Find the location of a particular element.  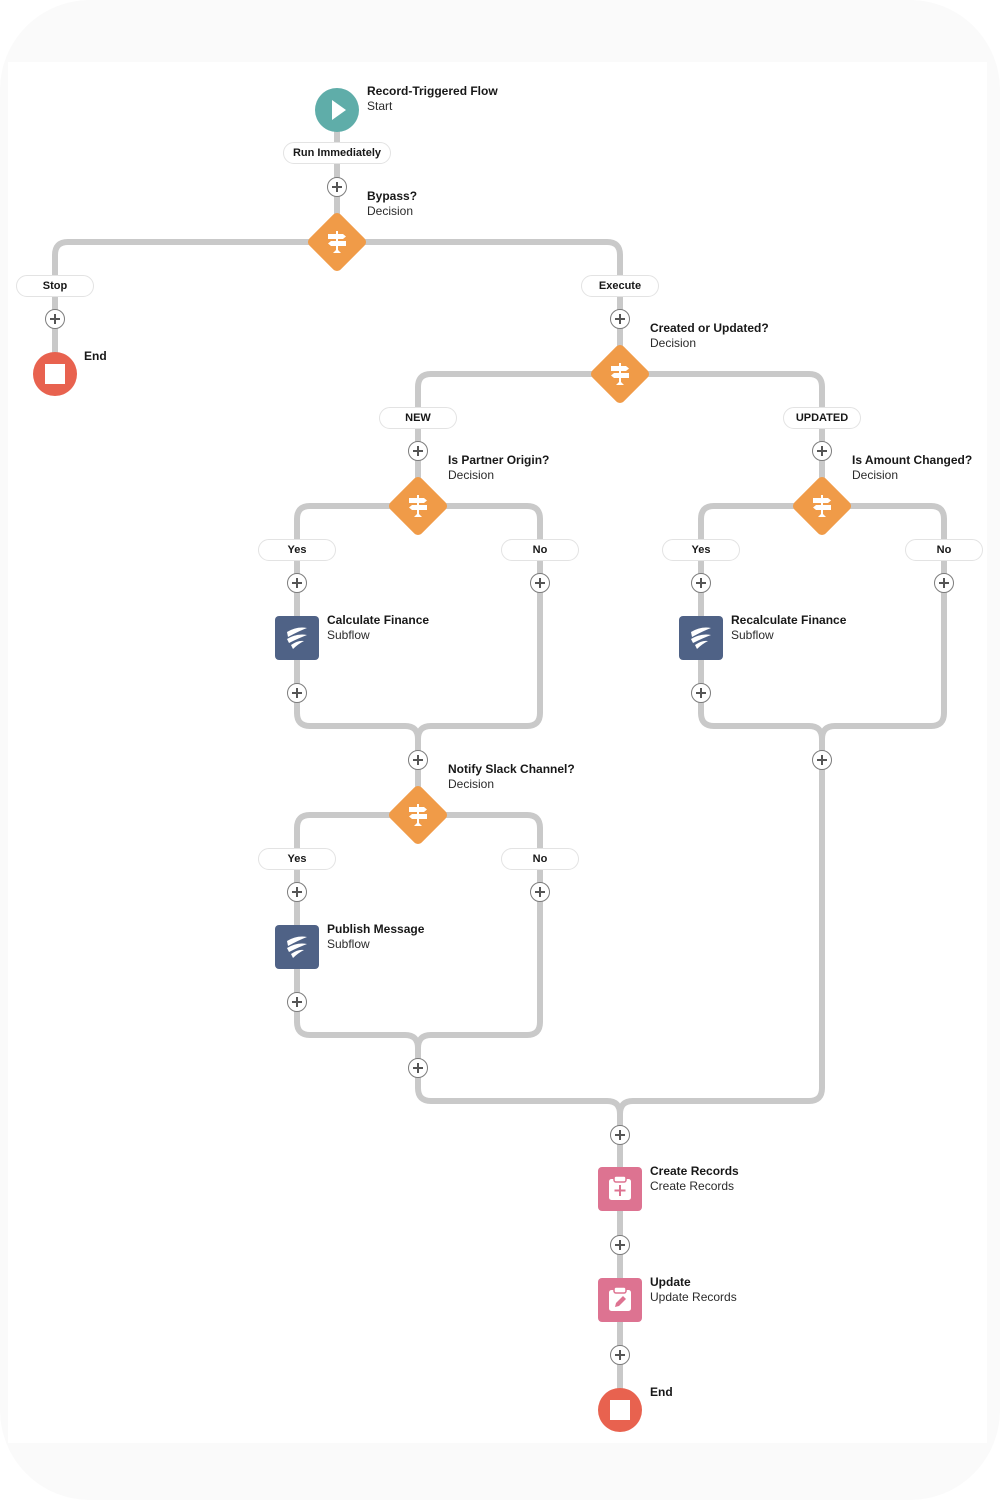

connector-bypass-execute is located at coordinates (480, 306).